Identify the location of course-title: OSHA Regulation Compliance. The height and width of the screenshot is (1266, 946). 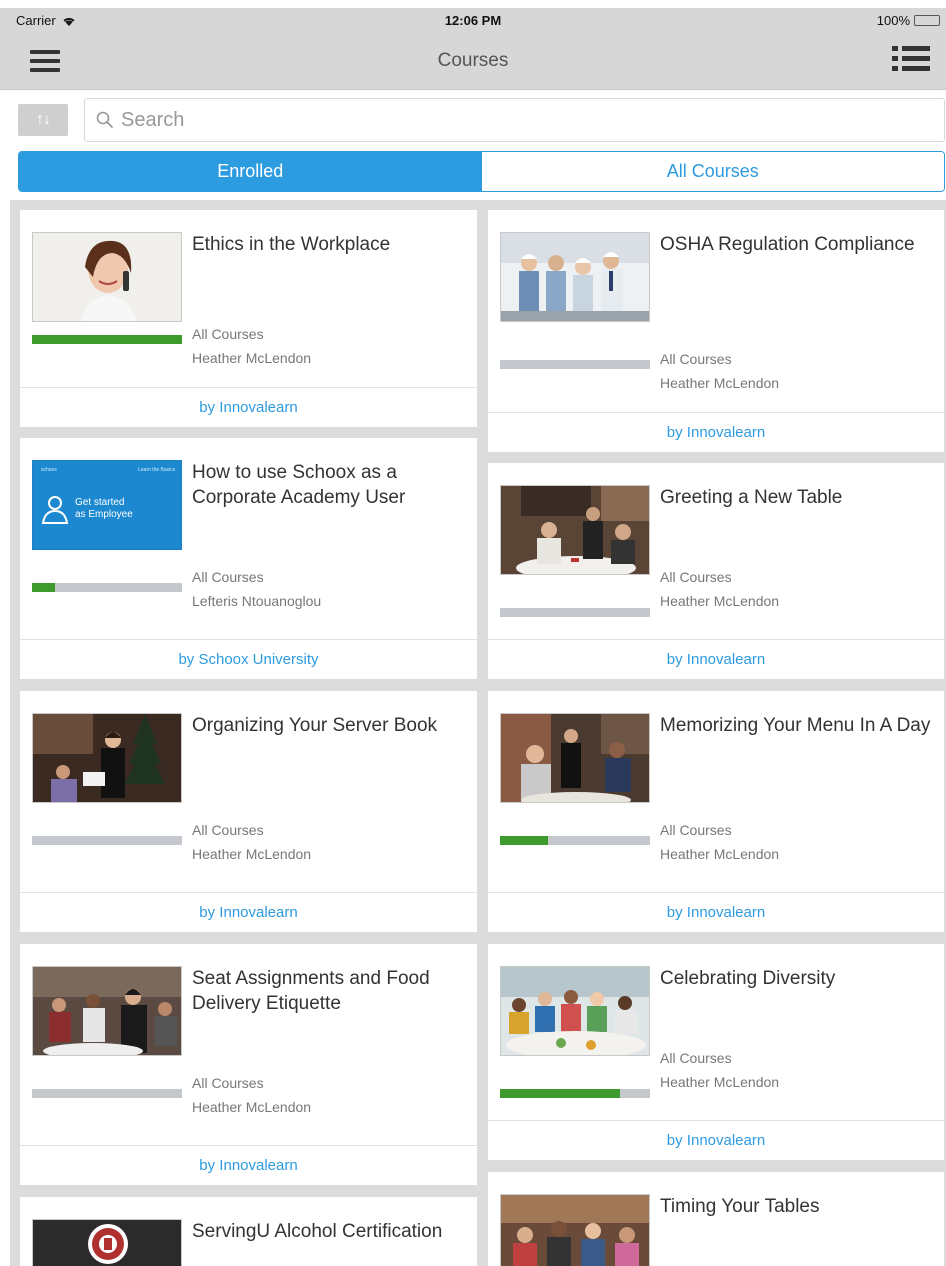
(787, 244).